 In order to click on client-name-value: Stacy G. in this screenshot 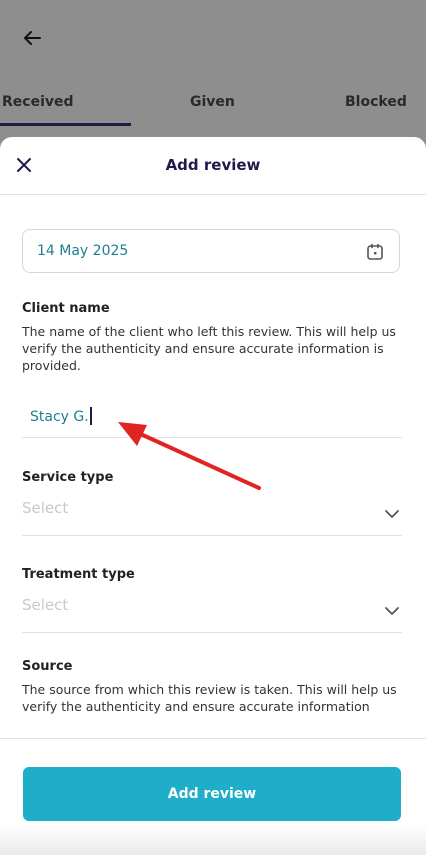, I will do `click(59, 417)`.